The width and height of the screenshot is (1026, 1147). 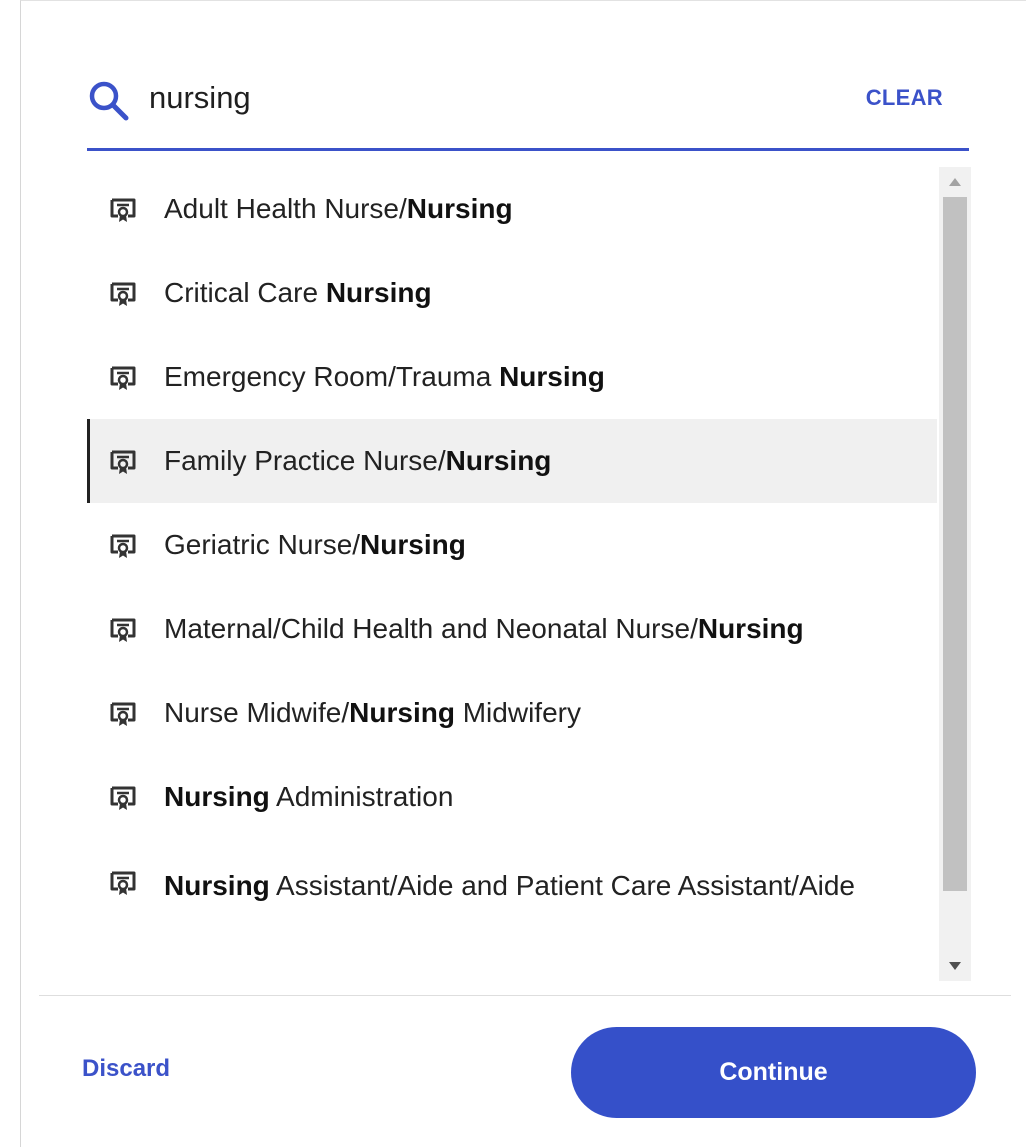 What do you see at coordinates (332, 376) in the screenshot?
I see `result-label-prefix: Emergency Room/Trauma` at bounding box center [332, 376].